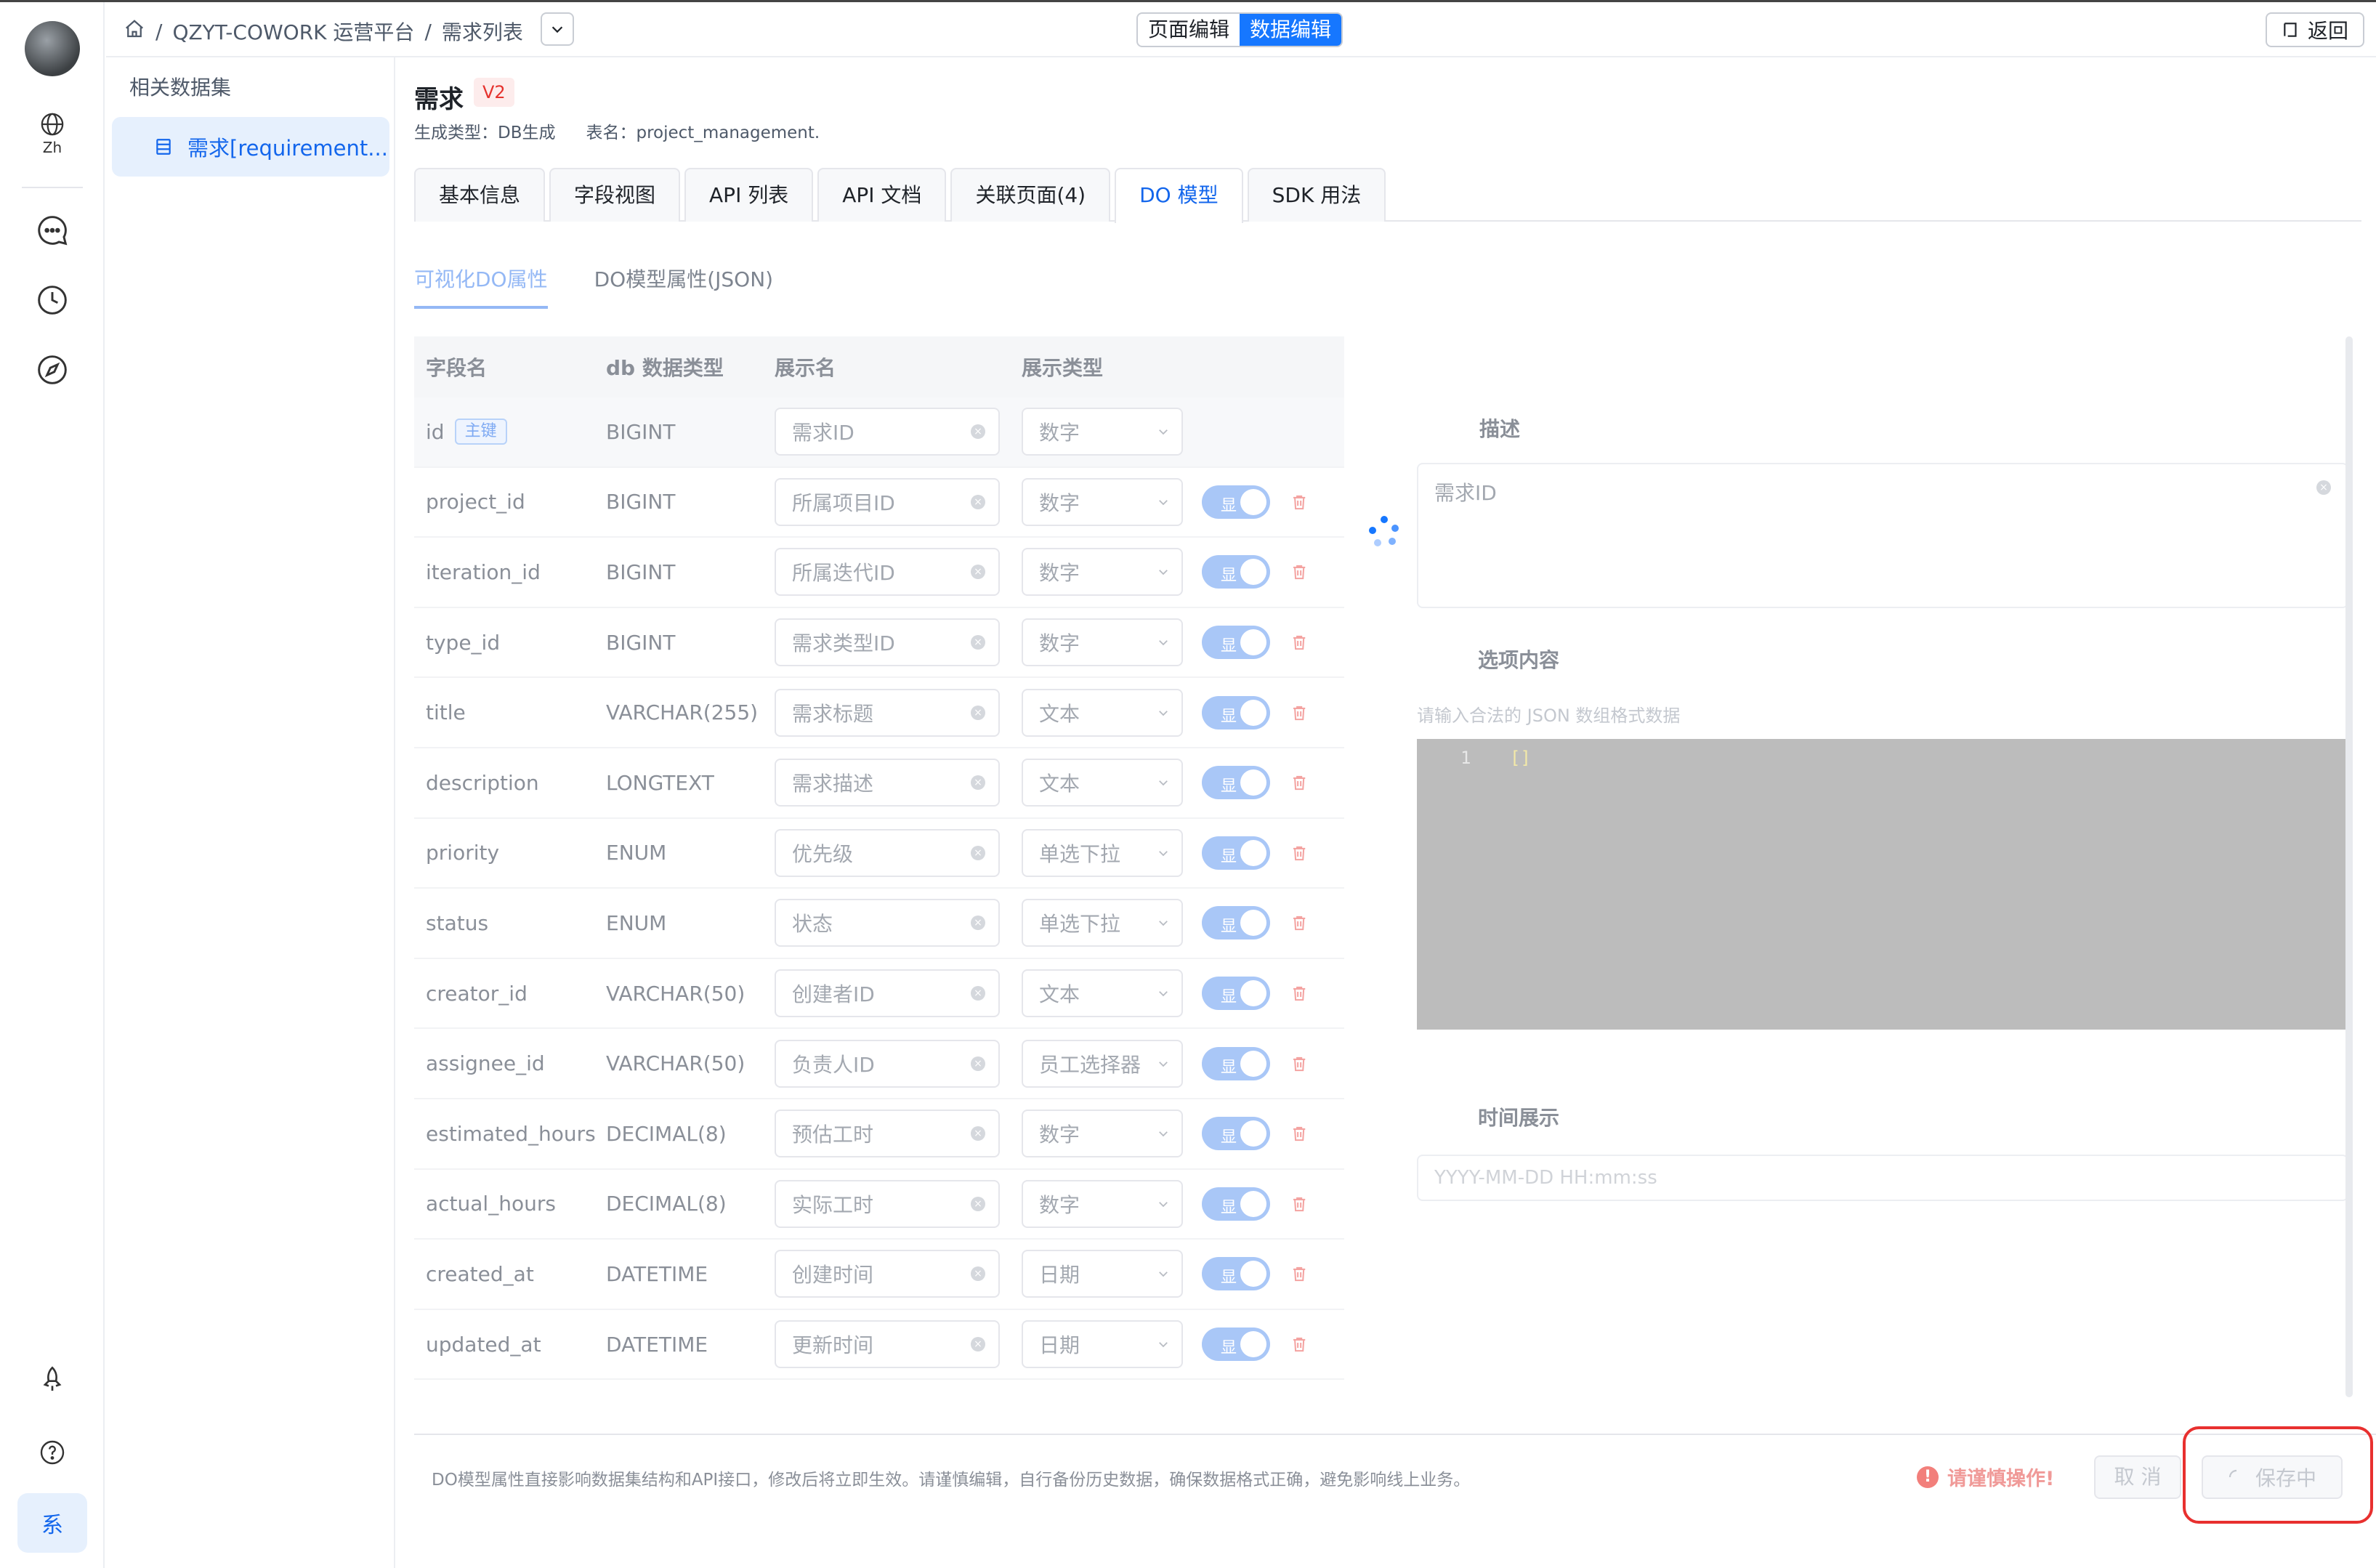 This screenshot has width=2376, height=1568. Describe the element at coordinates (2315, 29) in the screenshot. I see `back-button: 返回` at that location.